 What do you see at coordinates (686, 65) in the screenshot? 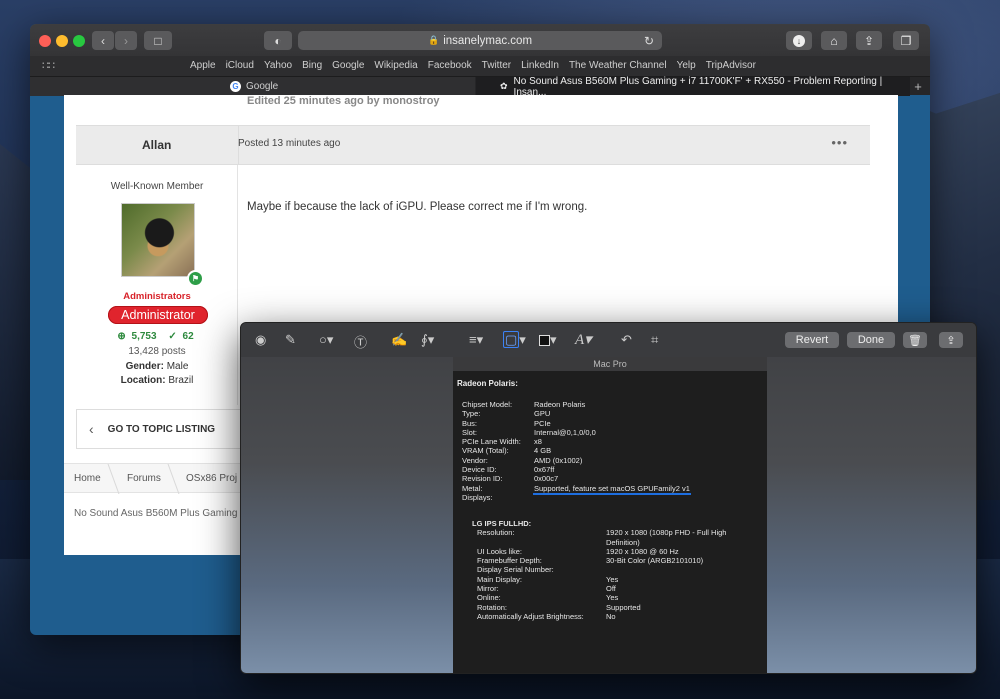
I see `favorite-link: Yelp` at bounding box center [686, 65].